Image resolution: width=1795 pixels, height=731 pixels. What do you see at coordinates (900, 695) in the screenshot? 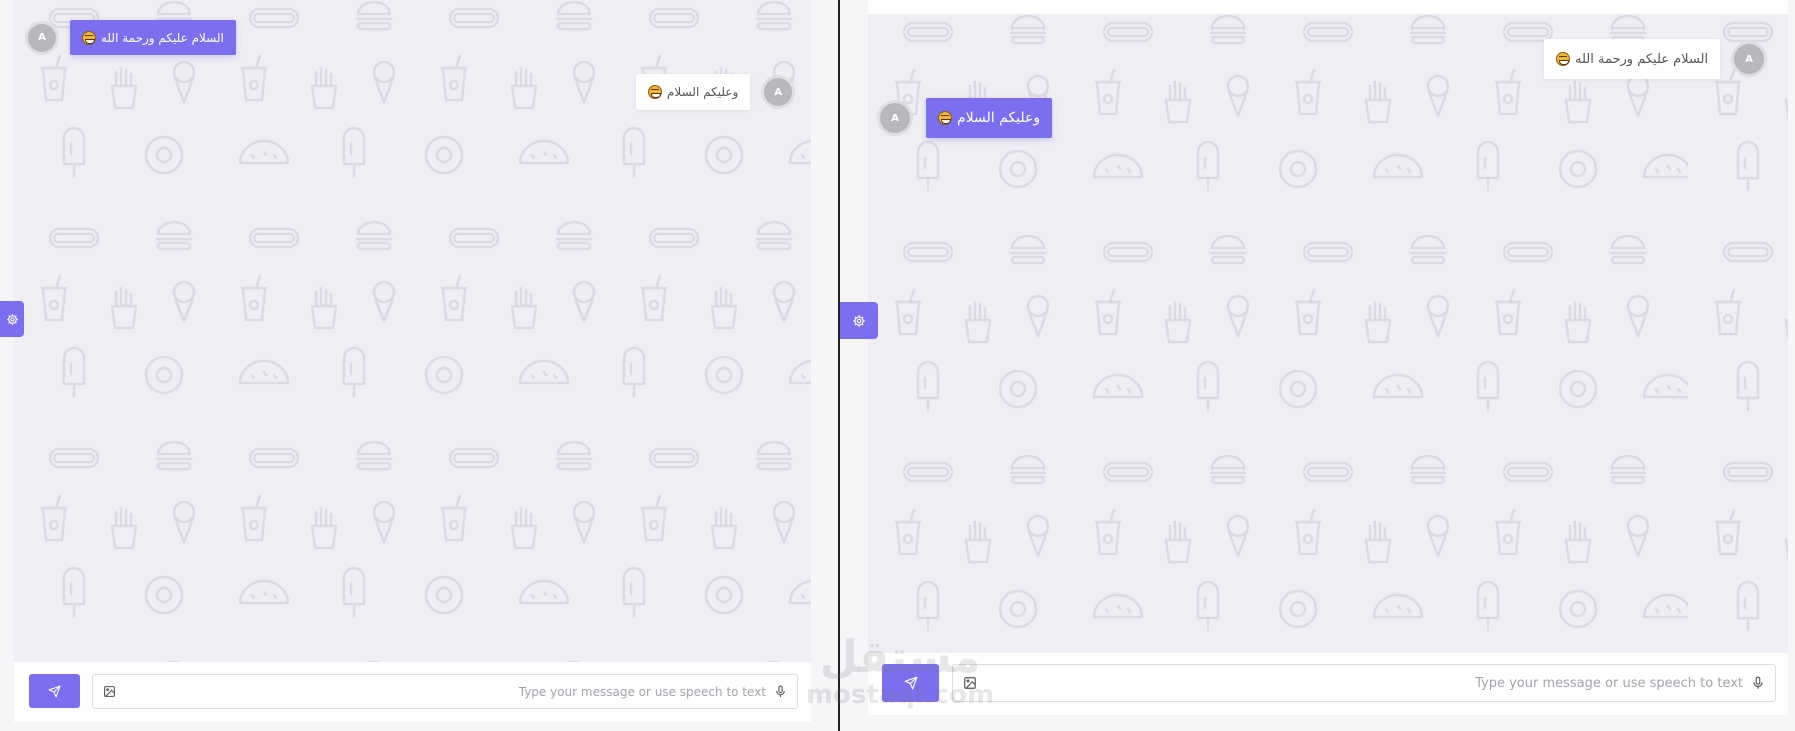
I see `watermark-latin: mostaql.com` at bounding box center [900, 695].